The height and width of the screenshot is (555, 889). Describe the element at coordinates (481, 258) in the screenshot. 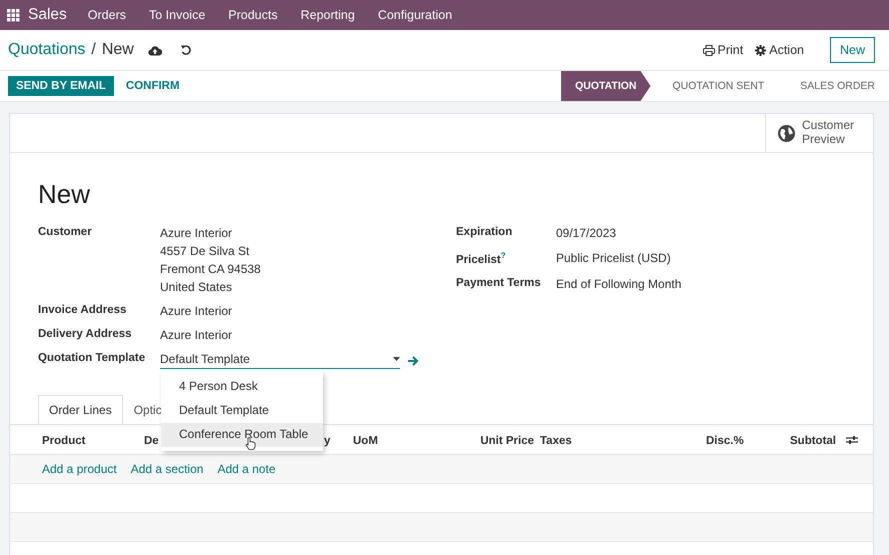

I see `field-label: Pricelist$^{?}$` at that location.